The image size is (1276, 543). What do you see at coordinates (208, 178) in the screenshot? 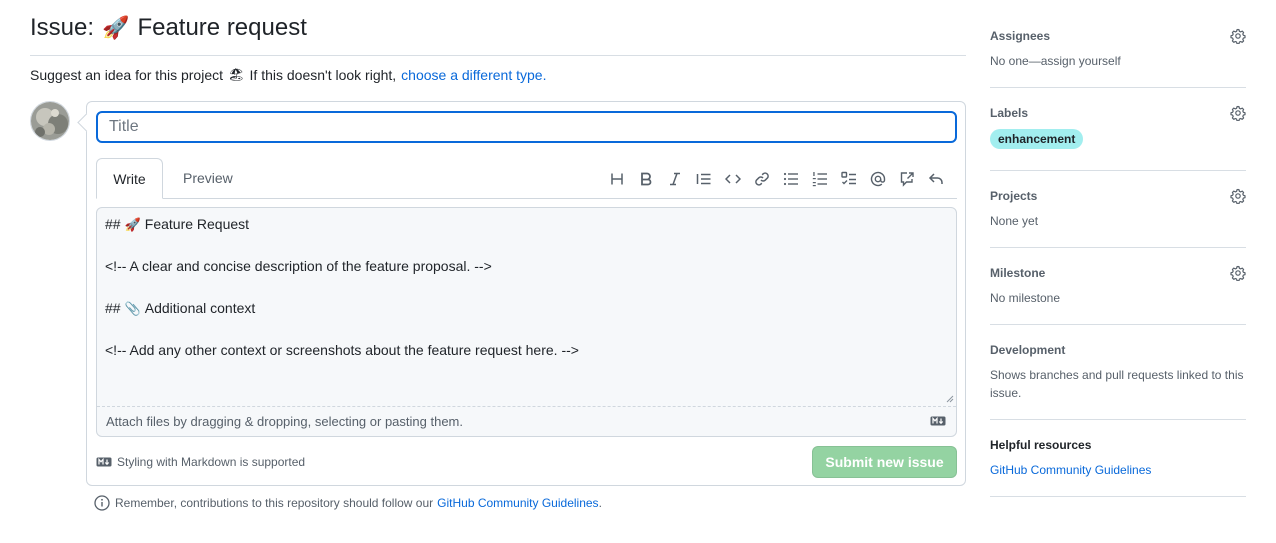
I see `tab-preview: Preview` at bounding box center [208, 178].